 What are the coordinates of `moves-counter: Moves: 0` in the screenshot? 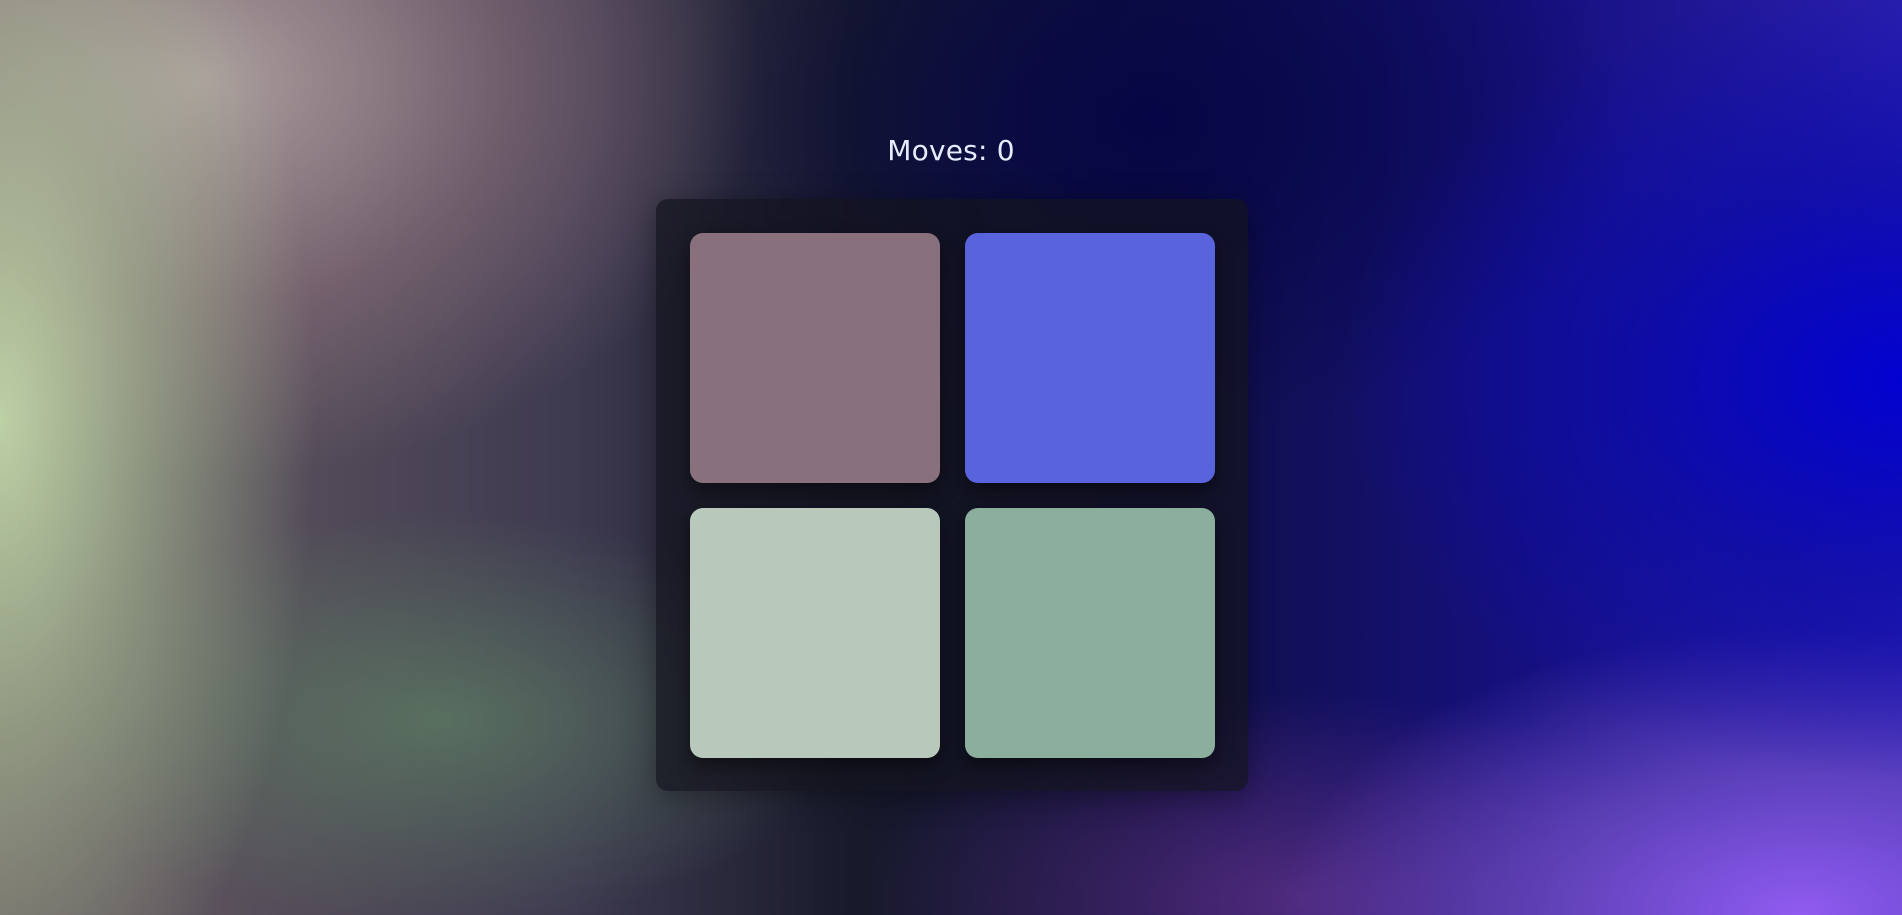 It's located at (951, 150).